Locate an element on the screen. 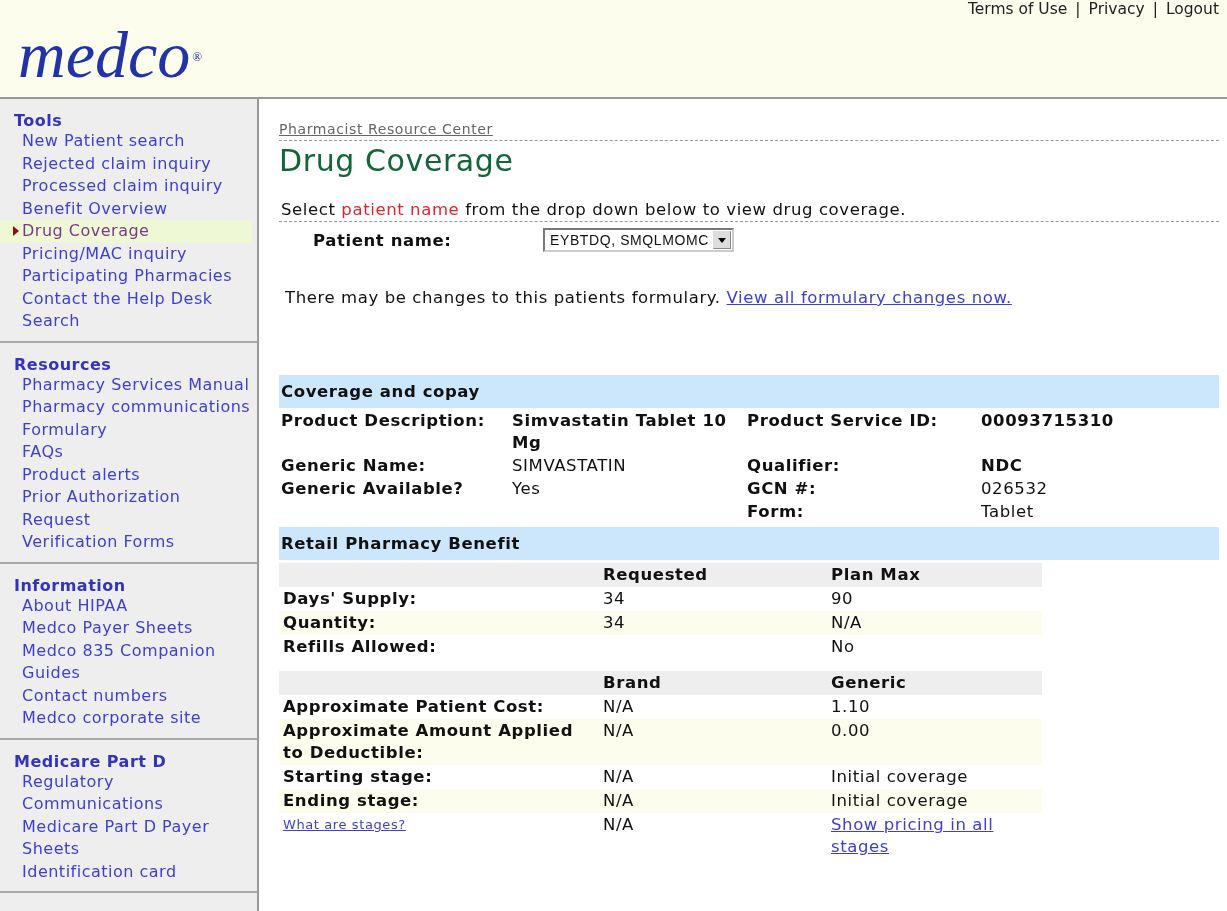 The height and width of the screenshot is (911, 1227). page-title: Drug Coverage is located at coordinates (396, 160).